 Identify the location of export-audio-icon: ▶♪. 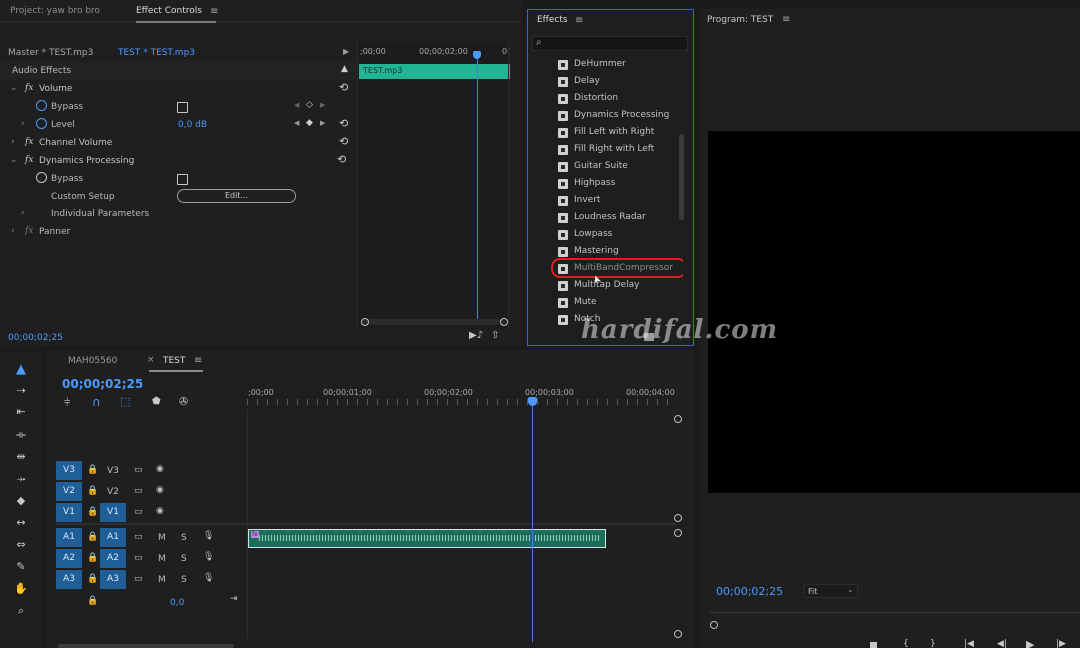
(476, 335).